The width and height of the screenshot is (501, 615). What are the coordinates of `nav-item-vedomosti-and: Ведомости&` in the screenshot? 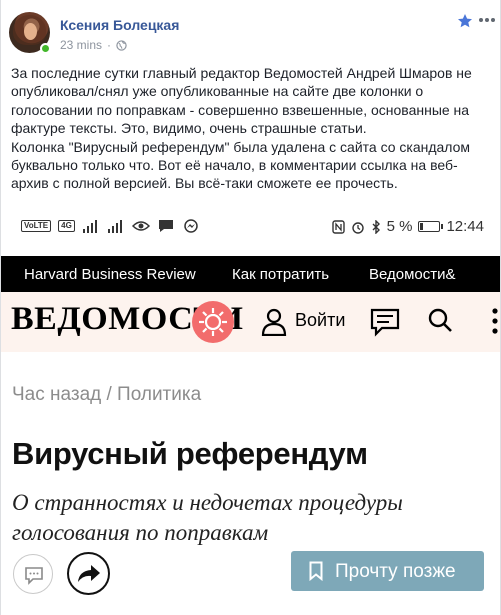 It's located at (412, 274).